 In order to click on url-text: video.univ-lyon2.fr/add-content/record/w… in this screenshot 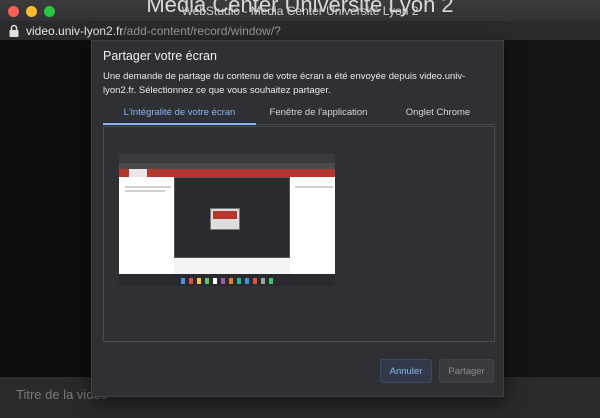, I will do `click(153, 31)`.